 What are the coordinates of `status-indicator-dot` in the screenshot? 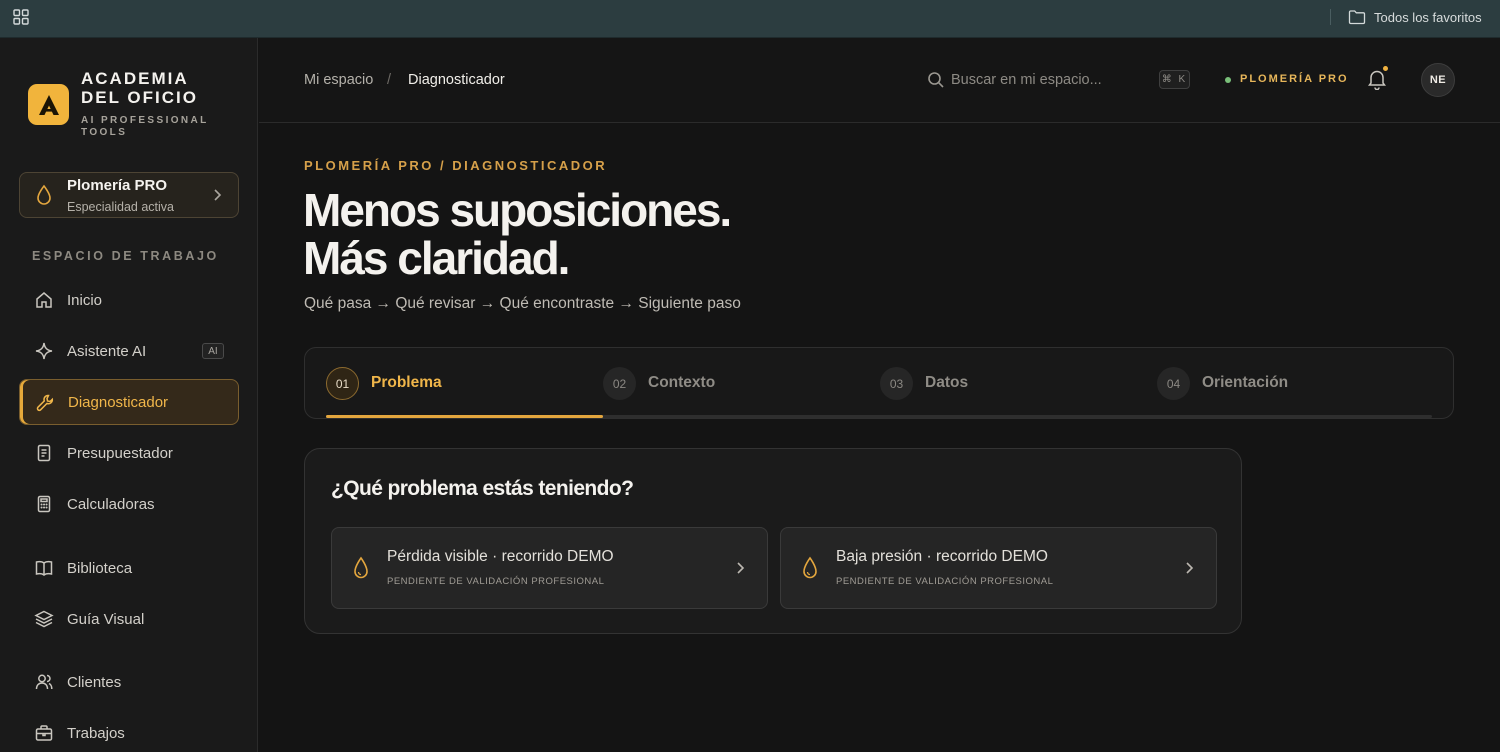 It's located at (1228, 80).